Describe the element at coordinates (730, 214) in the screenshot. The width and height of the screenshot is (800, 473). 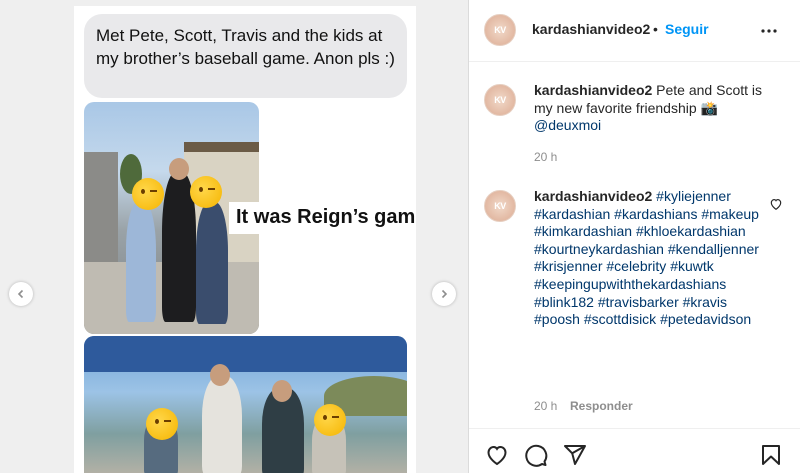
I see `hashtag-link: #makeup` at that location.